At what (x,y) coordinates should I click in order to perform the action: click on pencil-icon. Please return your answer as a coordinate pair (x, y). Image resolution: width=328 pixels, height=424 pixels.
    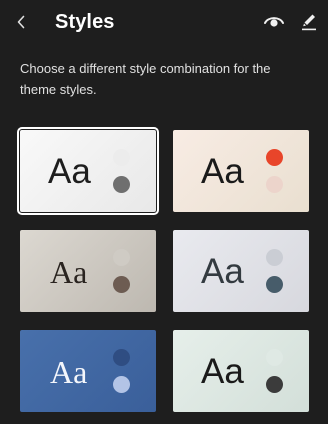
    Looking at the image, I should click on (309, 24).